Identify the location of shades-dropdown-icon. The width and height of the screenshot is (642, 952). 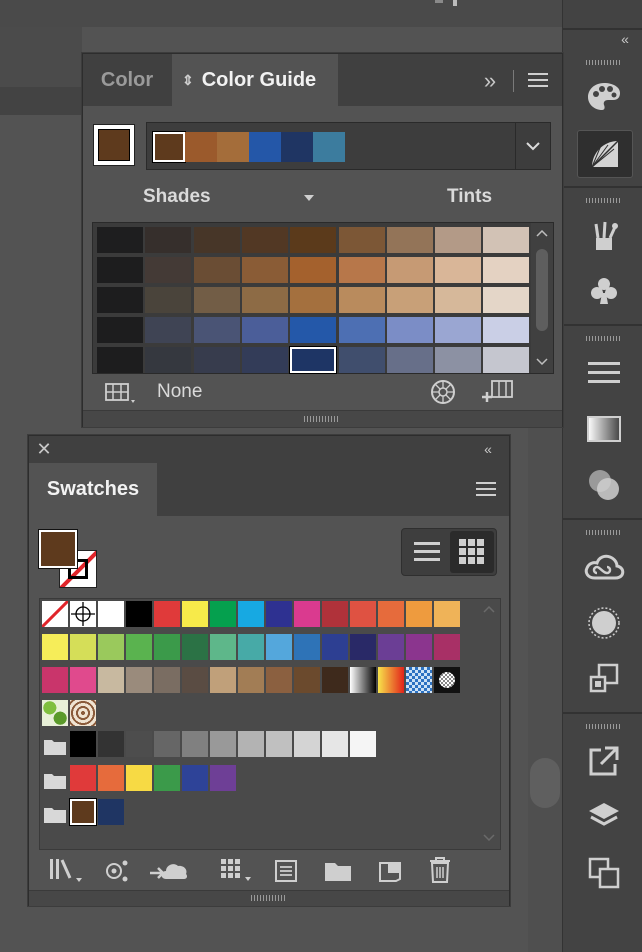
(309, 198).